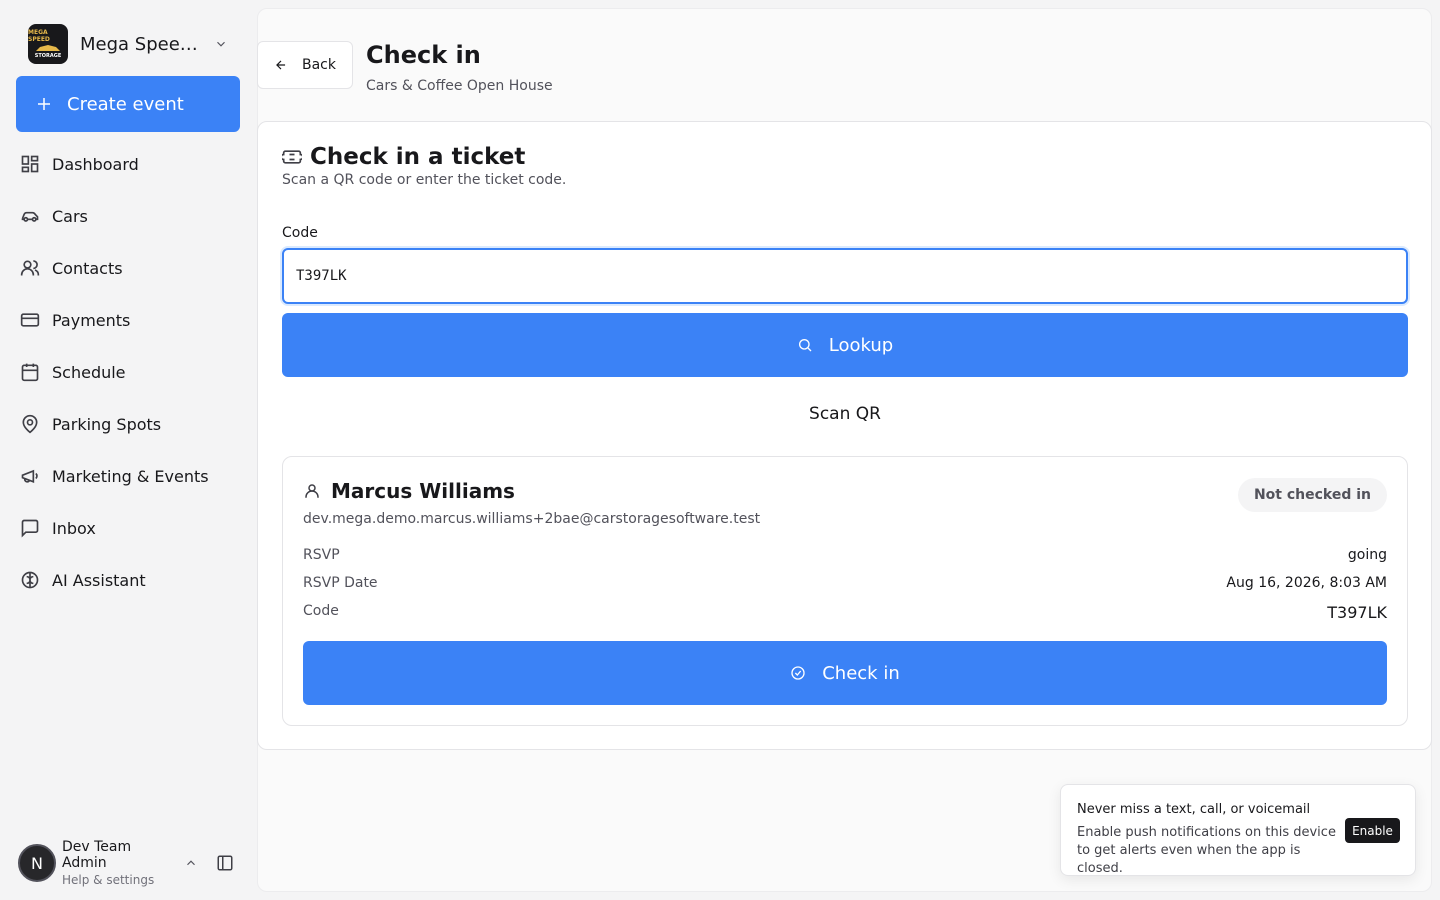 The height and width of the screenshot is (900, 1440). What do you see at coordinates (424, 180) in the screenshot?
I see `card-description: Scan a QR code or enter the ticket code.` at bounding box center [424, 180].